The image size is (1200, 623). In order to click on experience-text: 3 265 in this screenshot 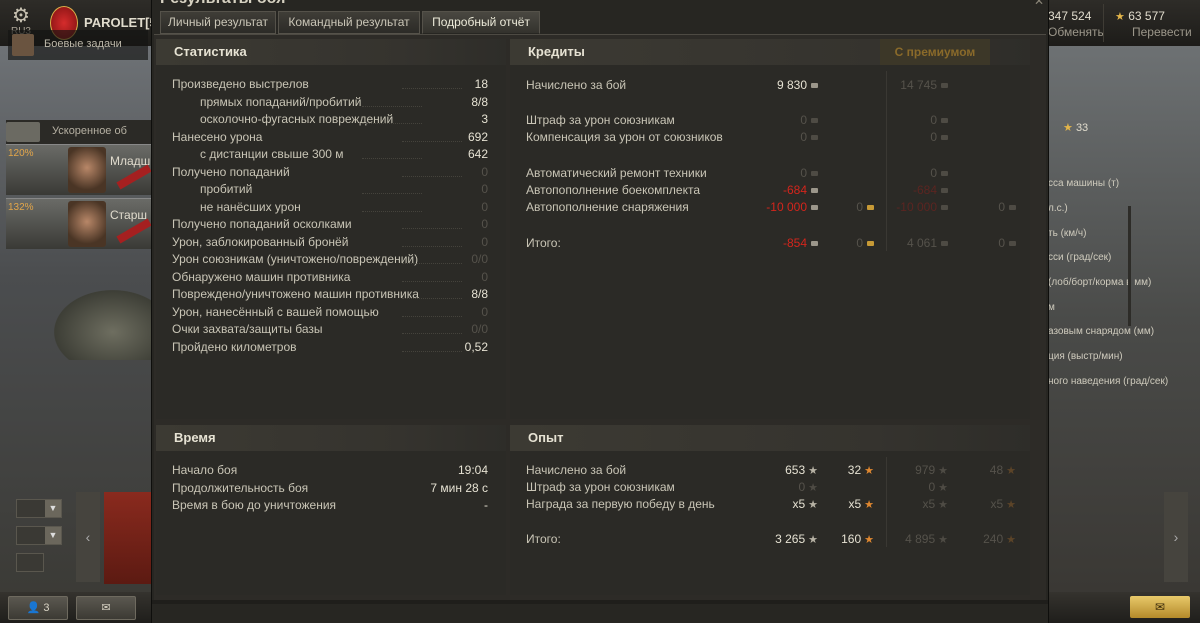, I will do `click(790, 539)`.